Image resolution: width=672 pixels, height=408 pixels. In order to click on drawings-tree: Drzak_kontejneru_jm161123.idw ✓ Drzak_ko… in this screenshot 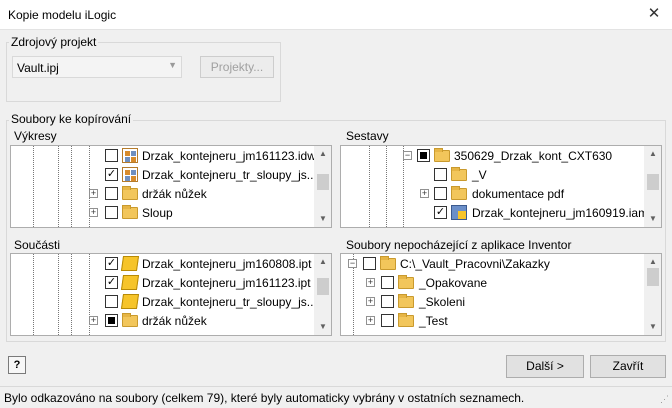, I will do `click(171, 186)`.